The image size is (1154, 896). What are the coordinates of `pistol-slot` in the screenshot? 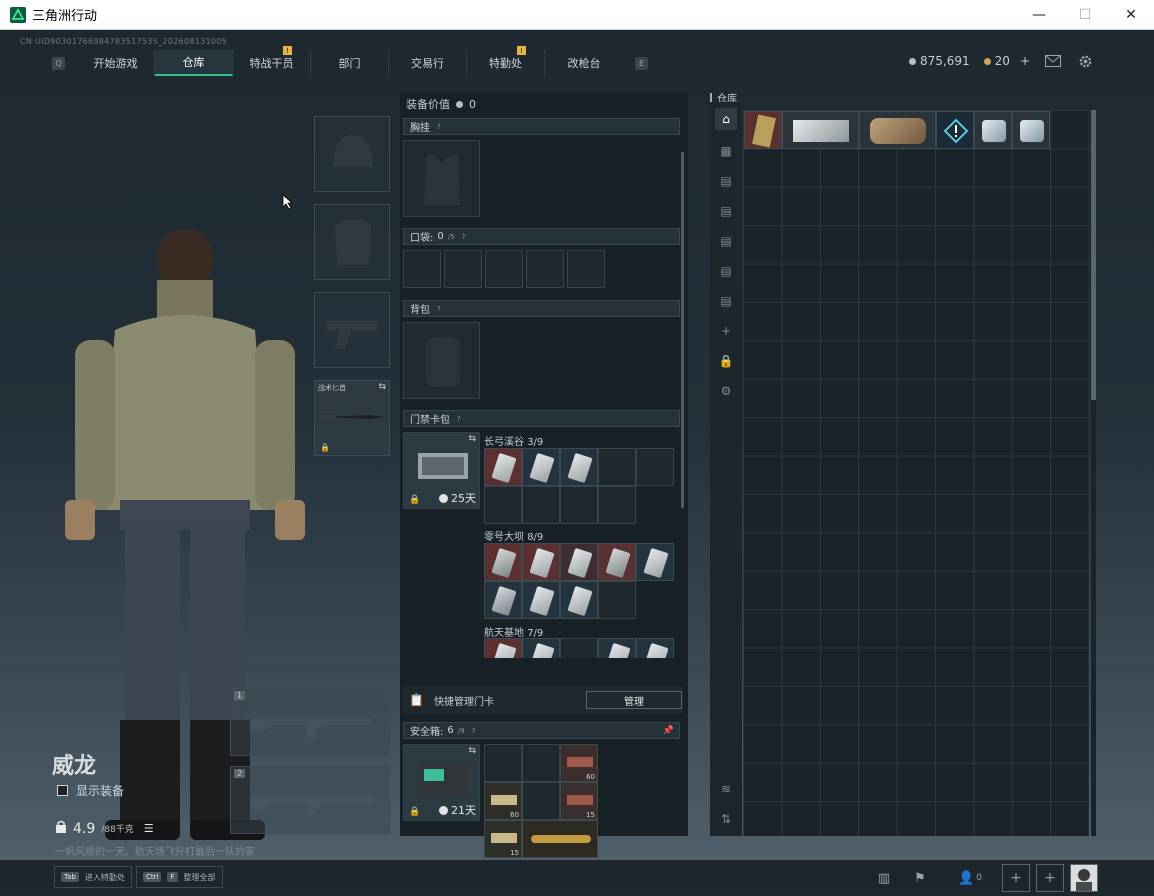 It's located at (352, 330).